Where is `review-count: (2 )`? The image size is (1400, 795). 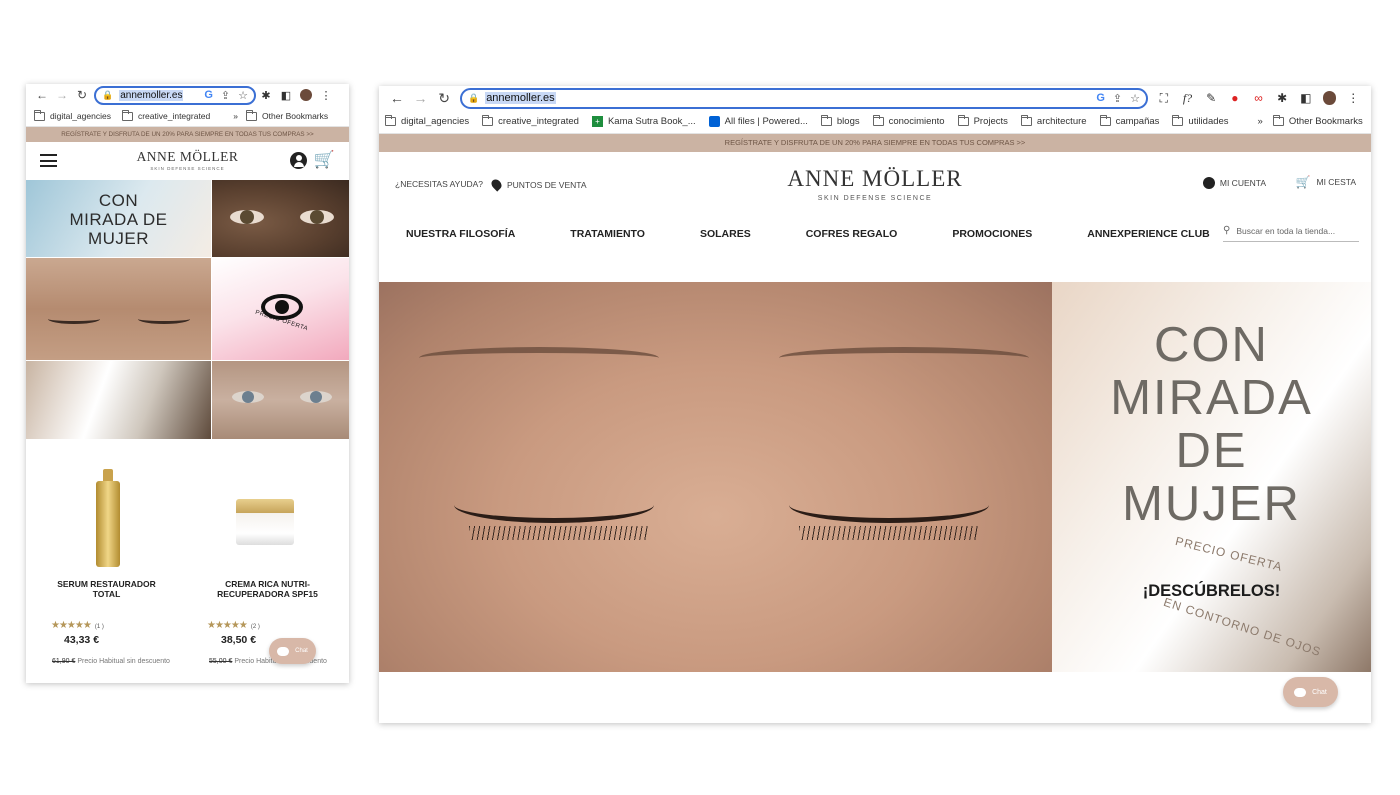 review-count: (2 ) is located at coordinates (255, 627).